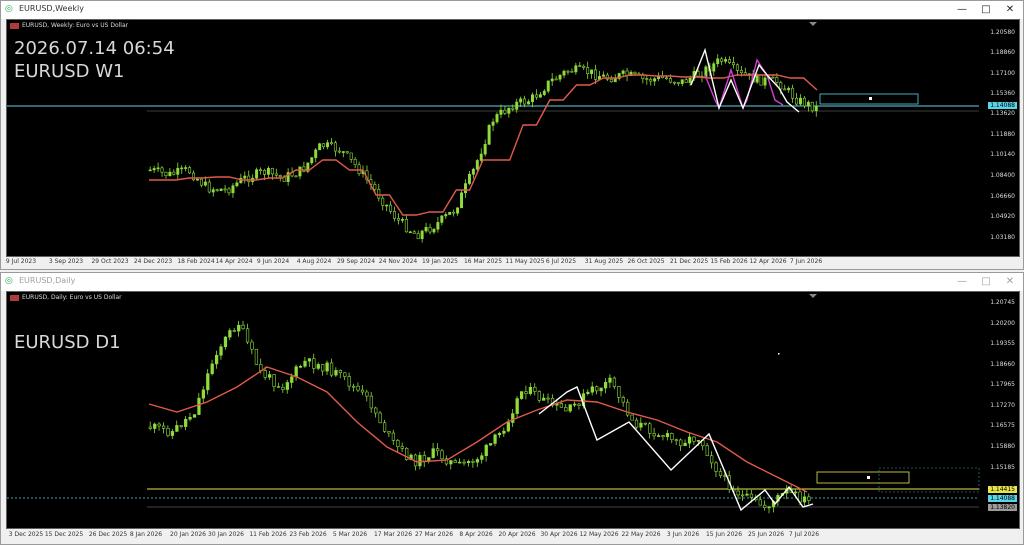 Image resolution: width=1024 pixels, height=545 pixels. Describe the element at coordinates (1002, 302) in the screenshot. I see `price-tick: 1.20745` at that location.